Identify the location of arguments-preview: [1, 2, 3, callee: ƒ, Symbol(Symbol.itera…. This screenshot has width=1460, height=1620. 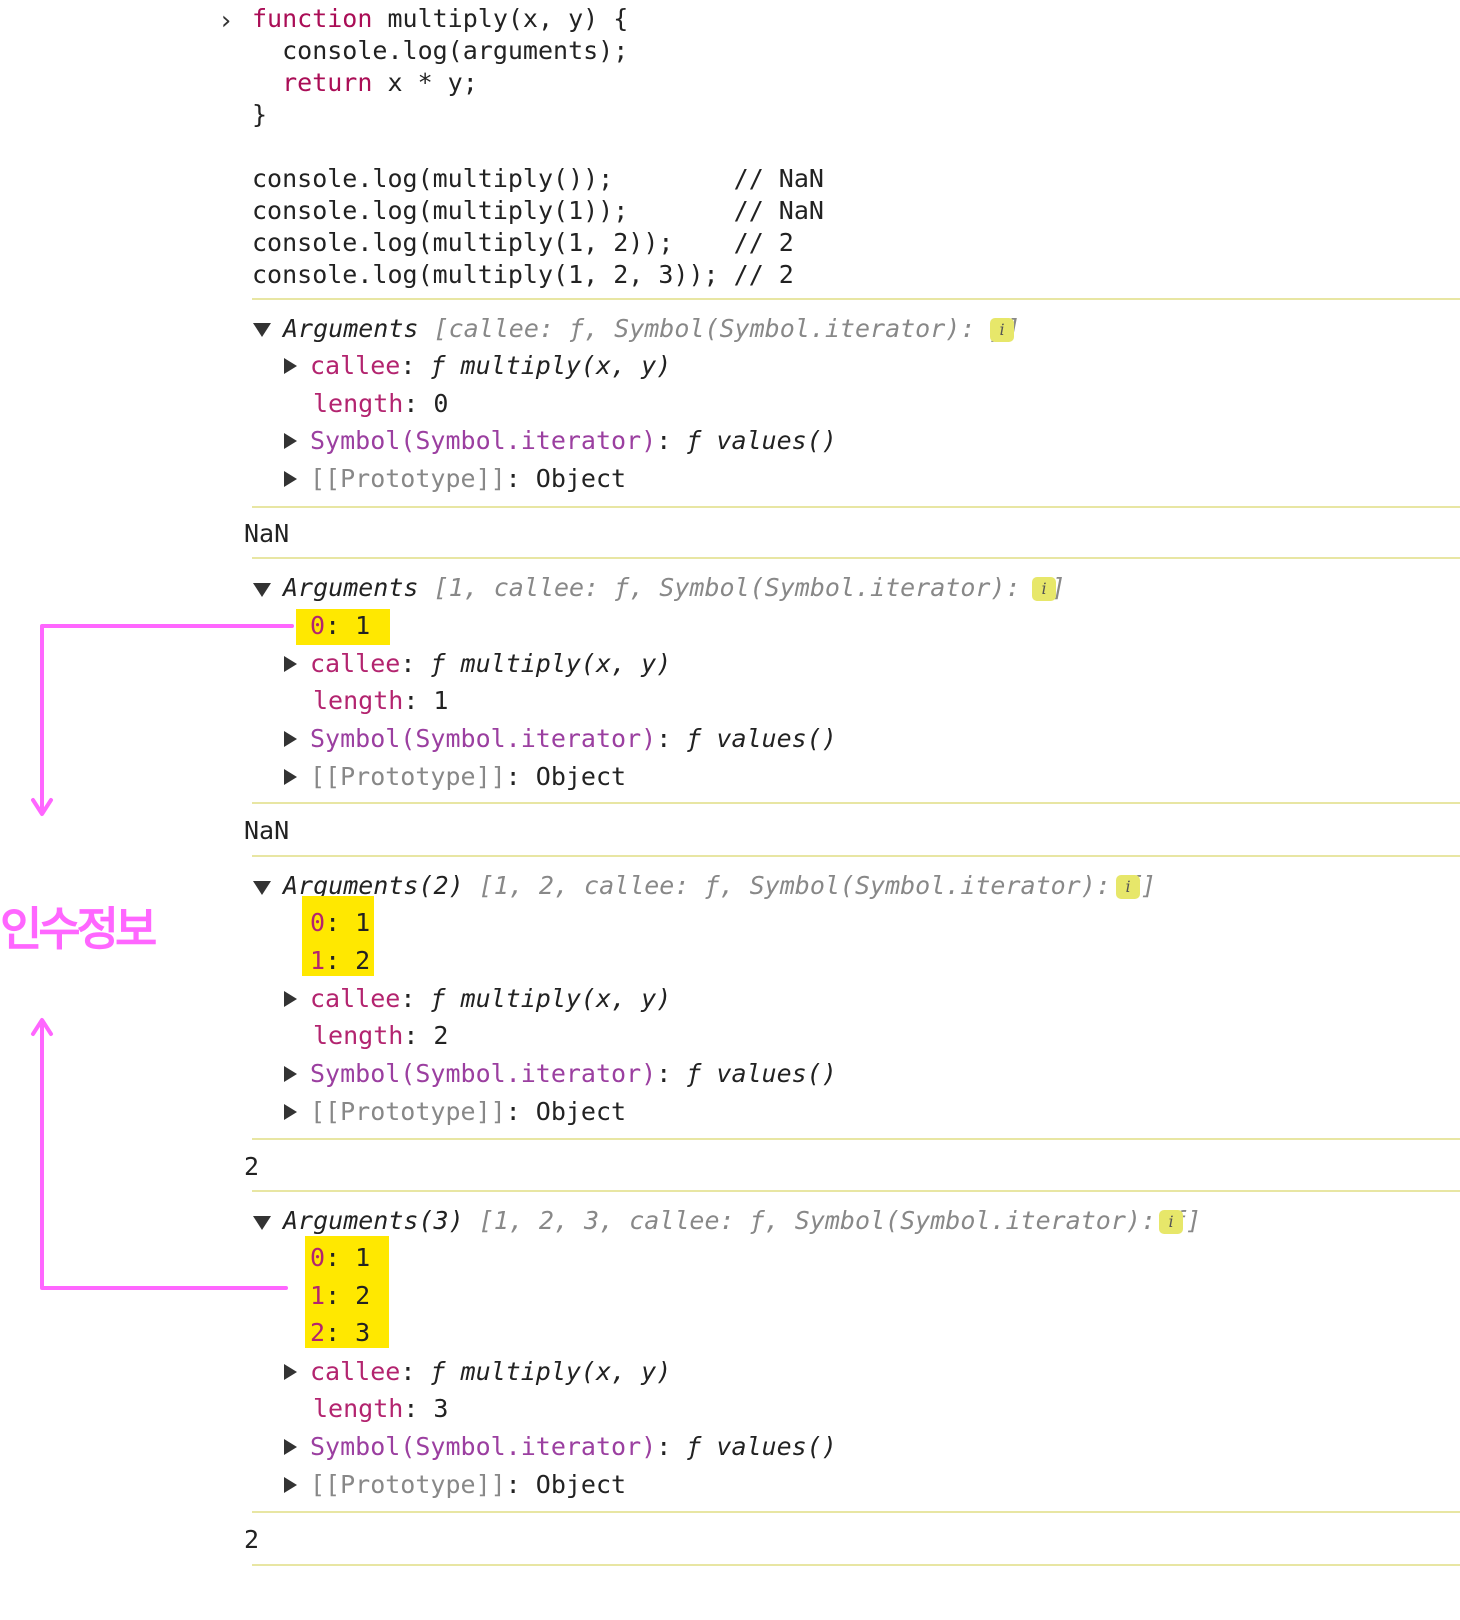
(840, 1220).